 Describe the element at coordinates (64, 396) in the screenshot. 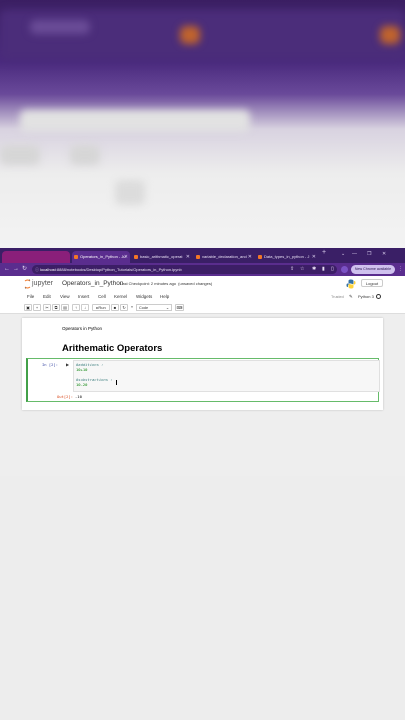

I see `output-prompt: Out[2]:` at that location.